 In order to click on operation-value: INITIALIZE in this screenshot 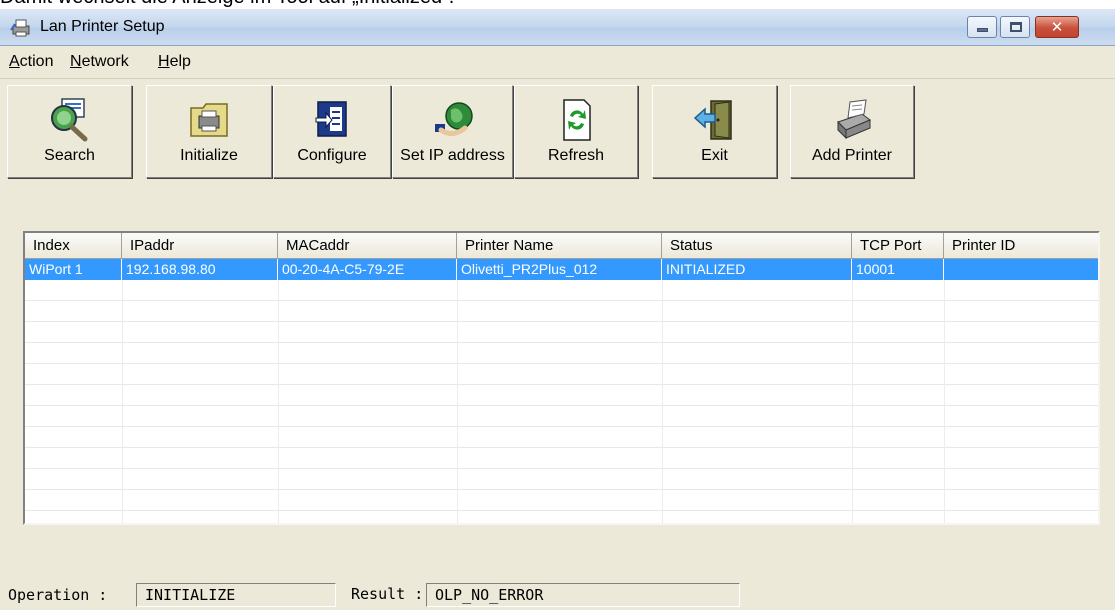, I will do `click(236, 595)`.